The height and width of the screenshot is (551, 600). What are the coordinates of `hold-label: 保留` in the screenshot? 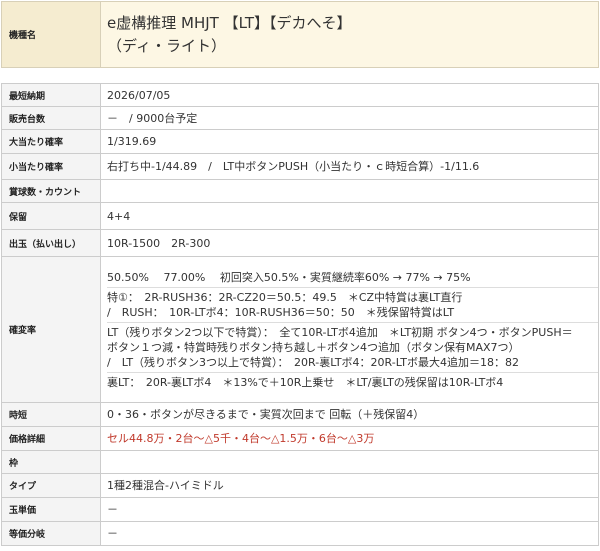 It's located at (51, 216).